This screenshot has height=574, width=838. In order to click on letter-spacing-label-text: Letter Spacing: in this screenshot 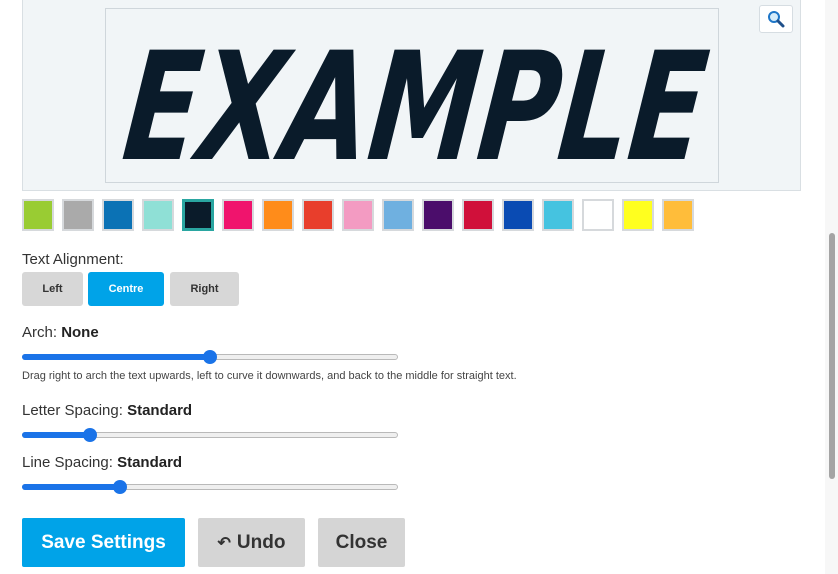, I will do `click(72, 410)`.